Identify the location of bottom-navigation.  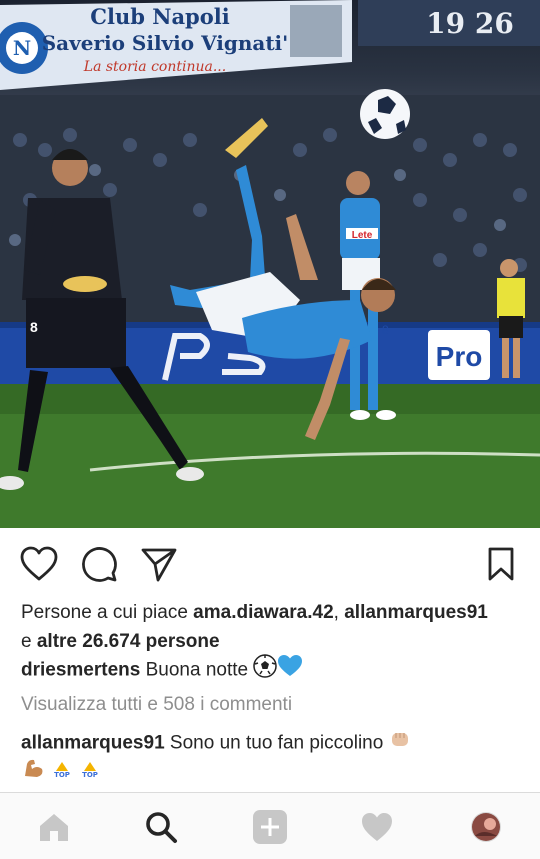
(270, 825).